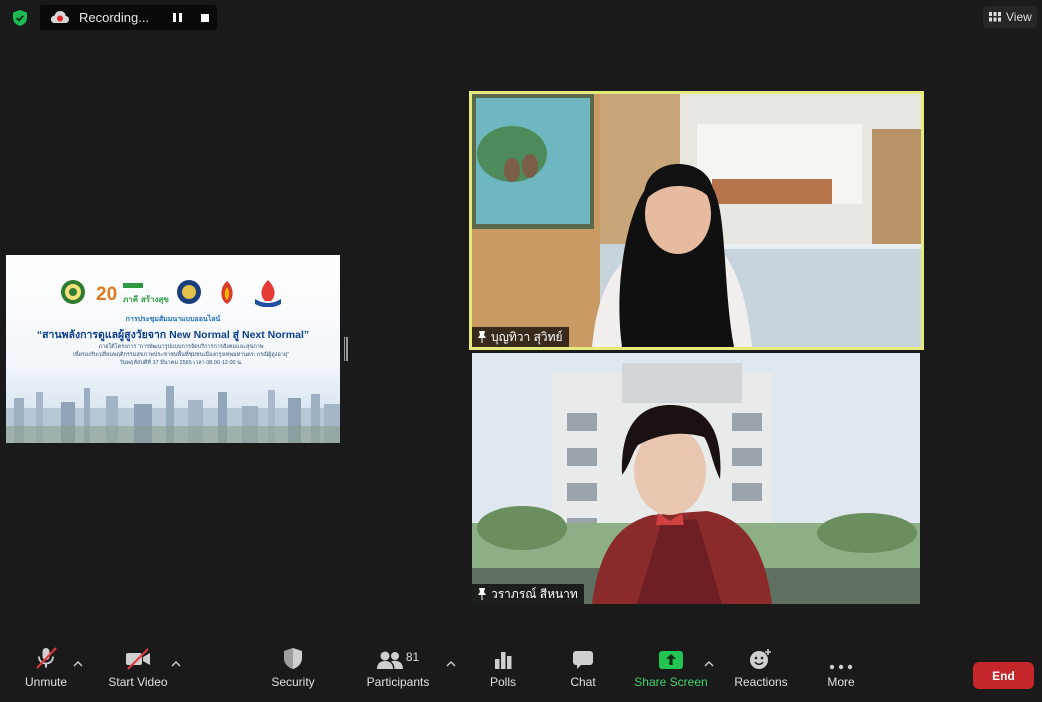  I want to click on unmute-label: Unmute, so click(46, 682).